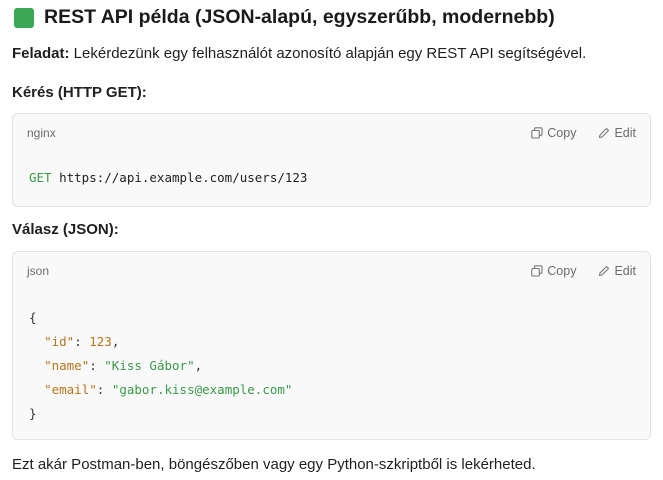  What do you see at coordinates (41, 53) in the screenshot?
I see `task-label: Feladat:` at bounding box center [41, 53].